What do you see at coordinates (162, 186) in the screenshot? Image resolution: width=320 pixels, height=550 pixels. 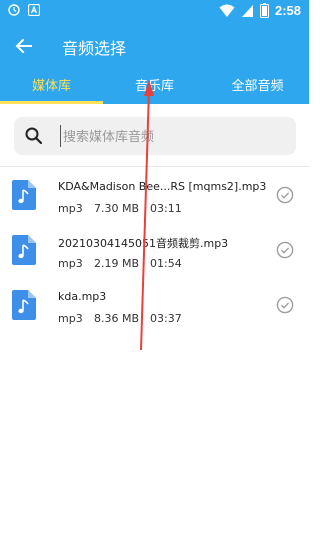 I see `file-name: KDA&Madison Bee...RS [mqms2].mp3` at bounding box center [162, 186].